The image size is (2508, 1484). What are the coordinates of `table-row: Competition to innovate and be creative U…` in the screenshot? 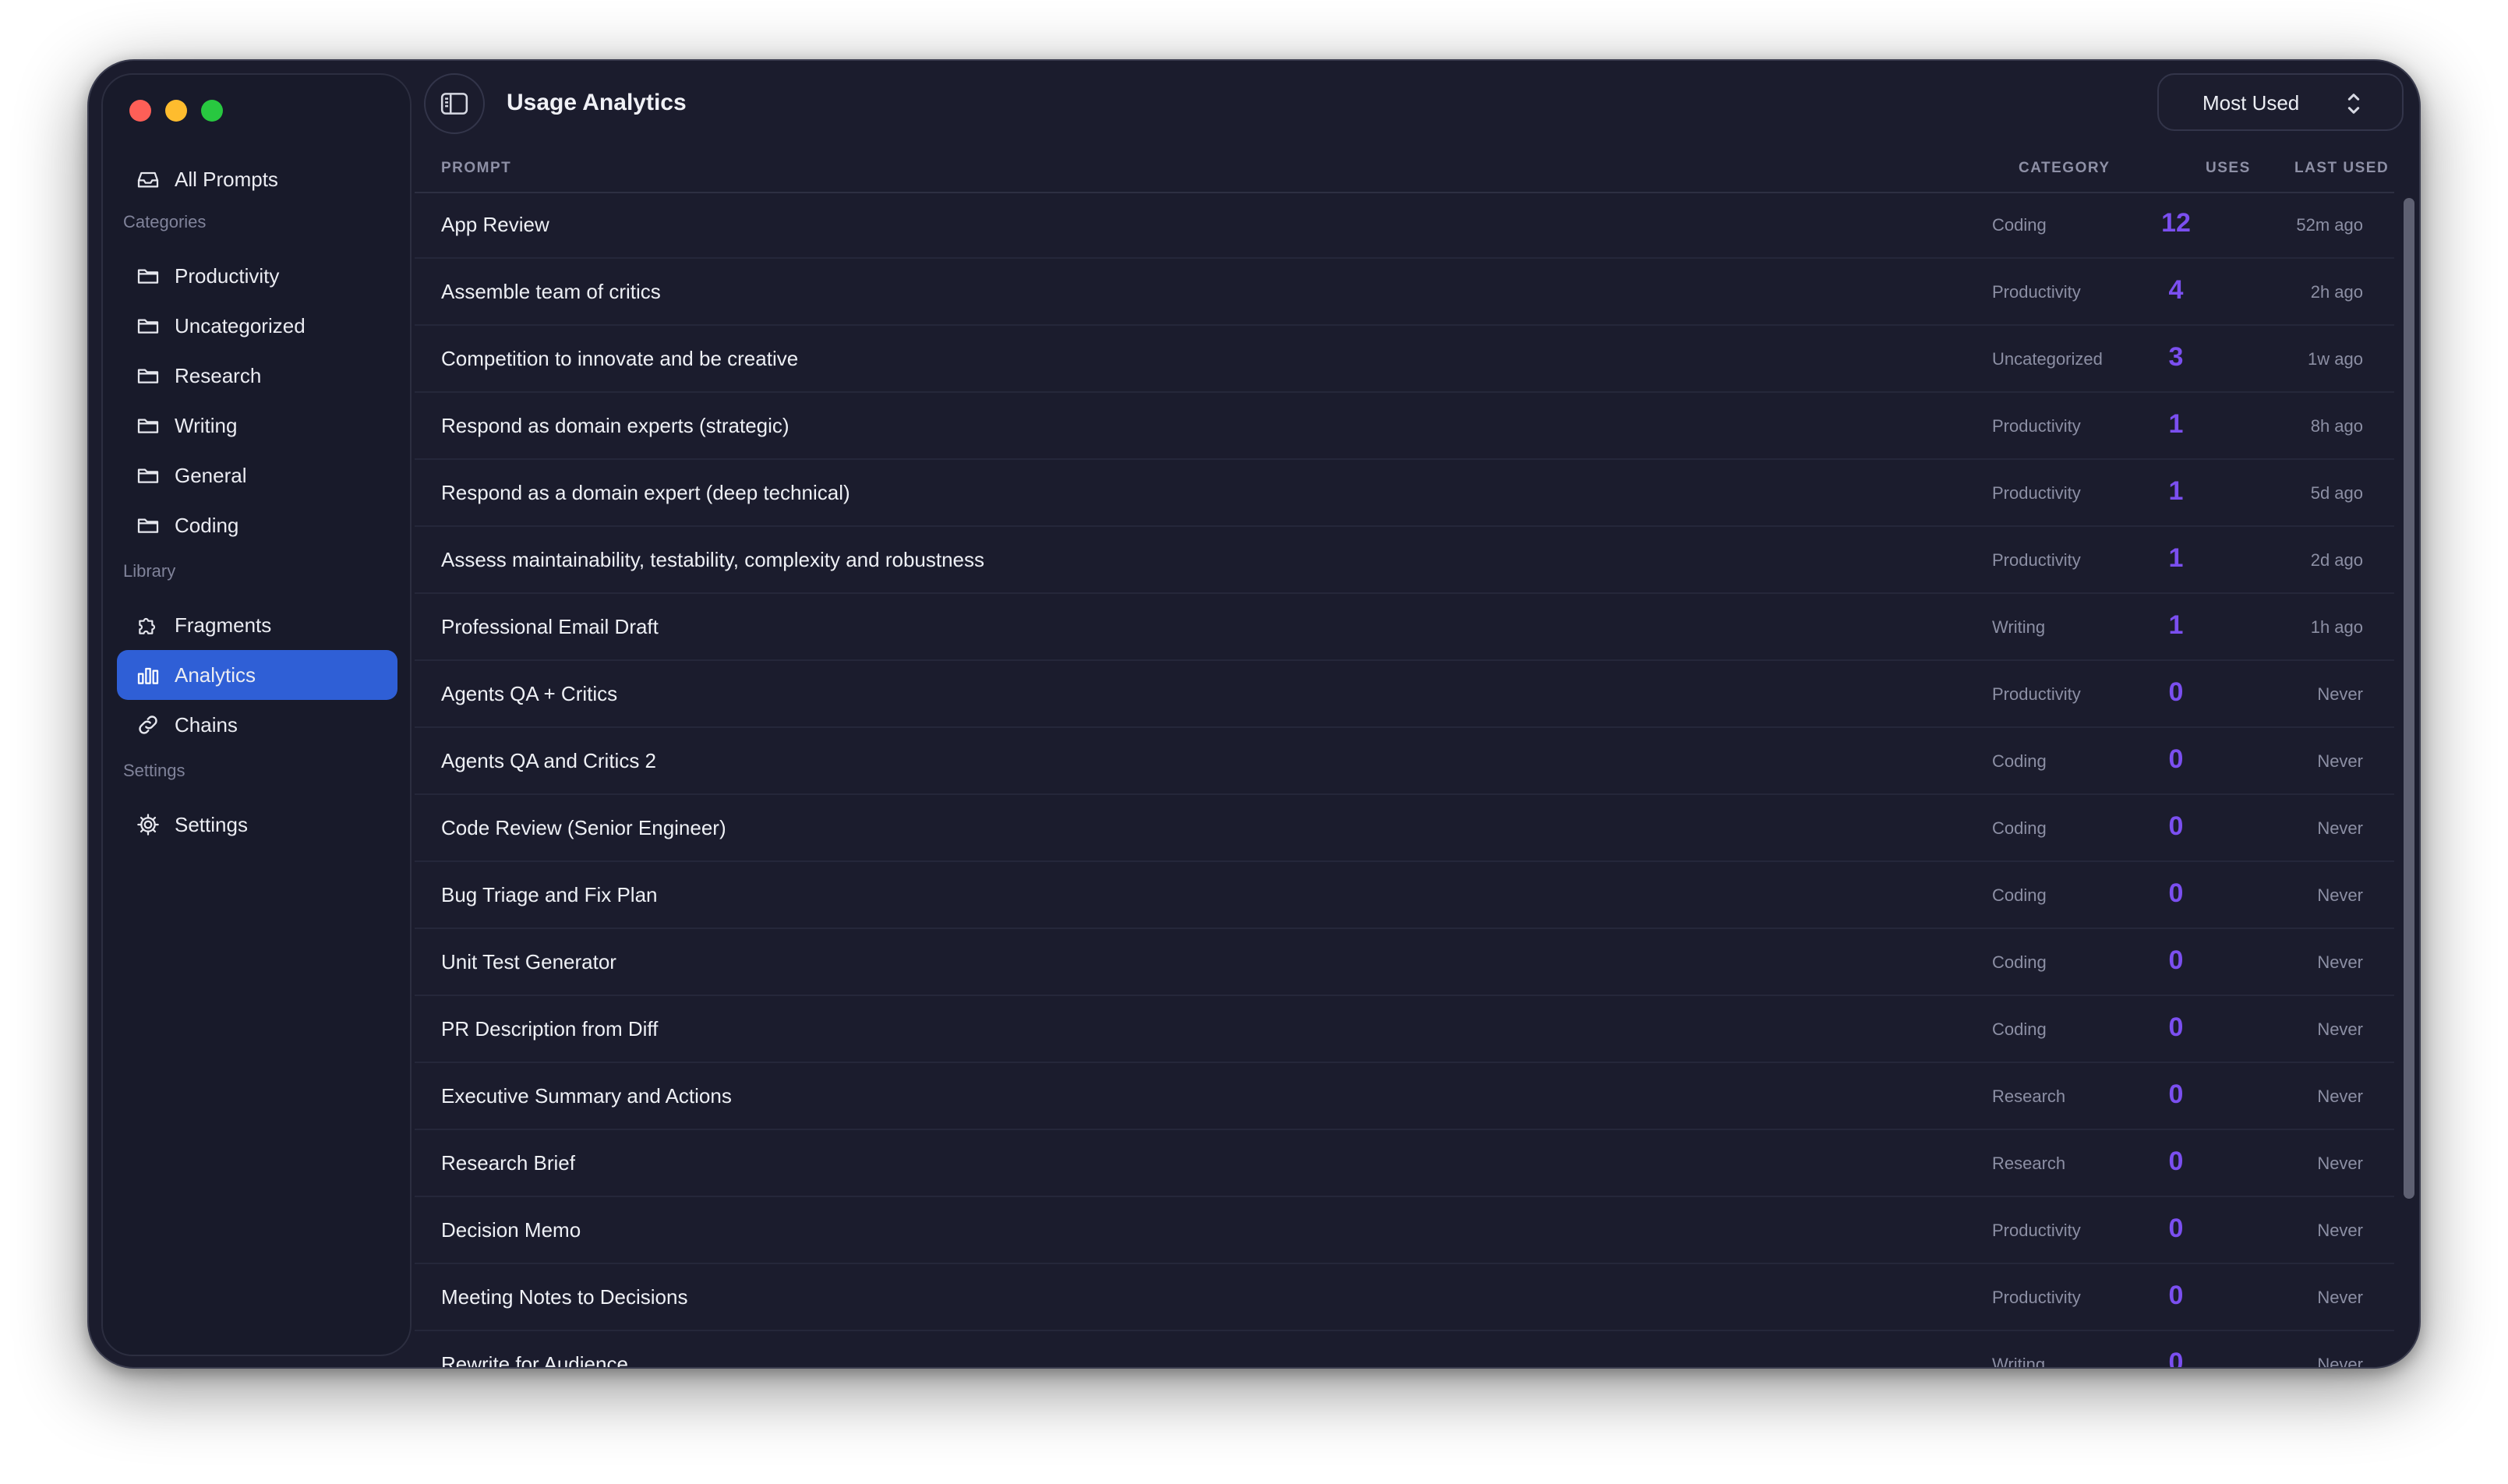 It's located at (1405, 359).